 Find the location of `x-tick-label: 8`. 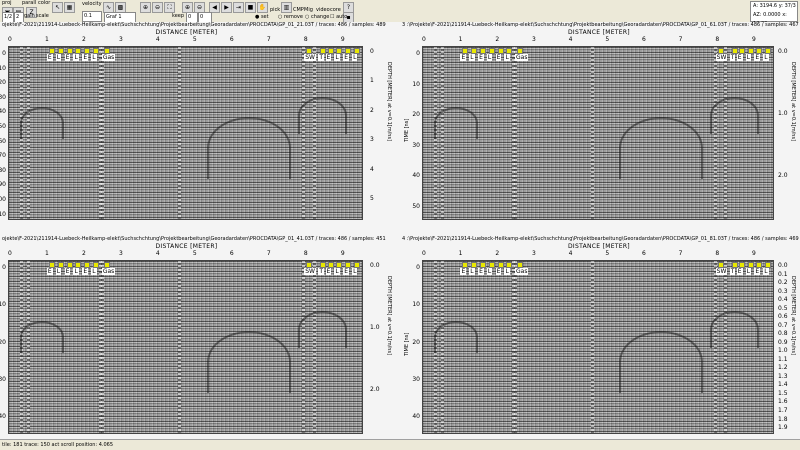

x-tick-label: 8 is located at coordinates (717, 39).